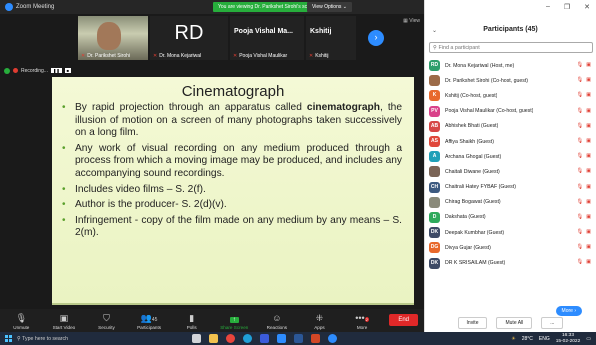 Image resolution: width=596 pixels, height=345 pixels. Describe the element at coordinates (487, 80) in the screenshot. I see `participant-name: Dr. Parikshet Sirohi (Co-host, guest)` at that location.